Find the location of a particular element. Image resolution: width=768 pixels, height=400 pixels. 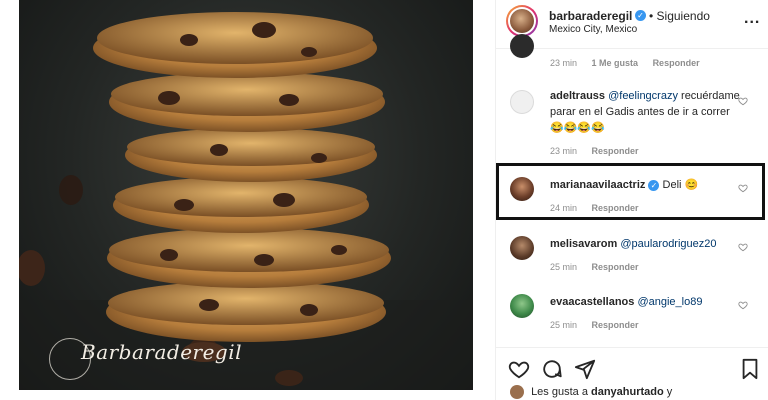

comment-text: evaacastellanos @angie_lo89 is located at coordinates (645, 302).